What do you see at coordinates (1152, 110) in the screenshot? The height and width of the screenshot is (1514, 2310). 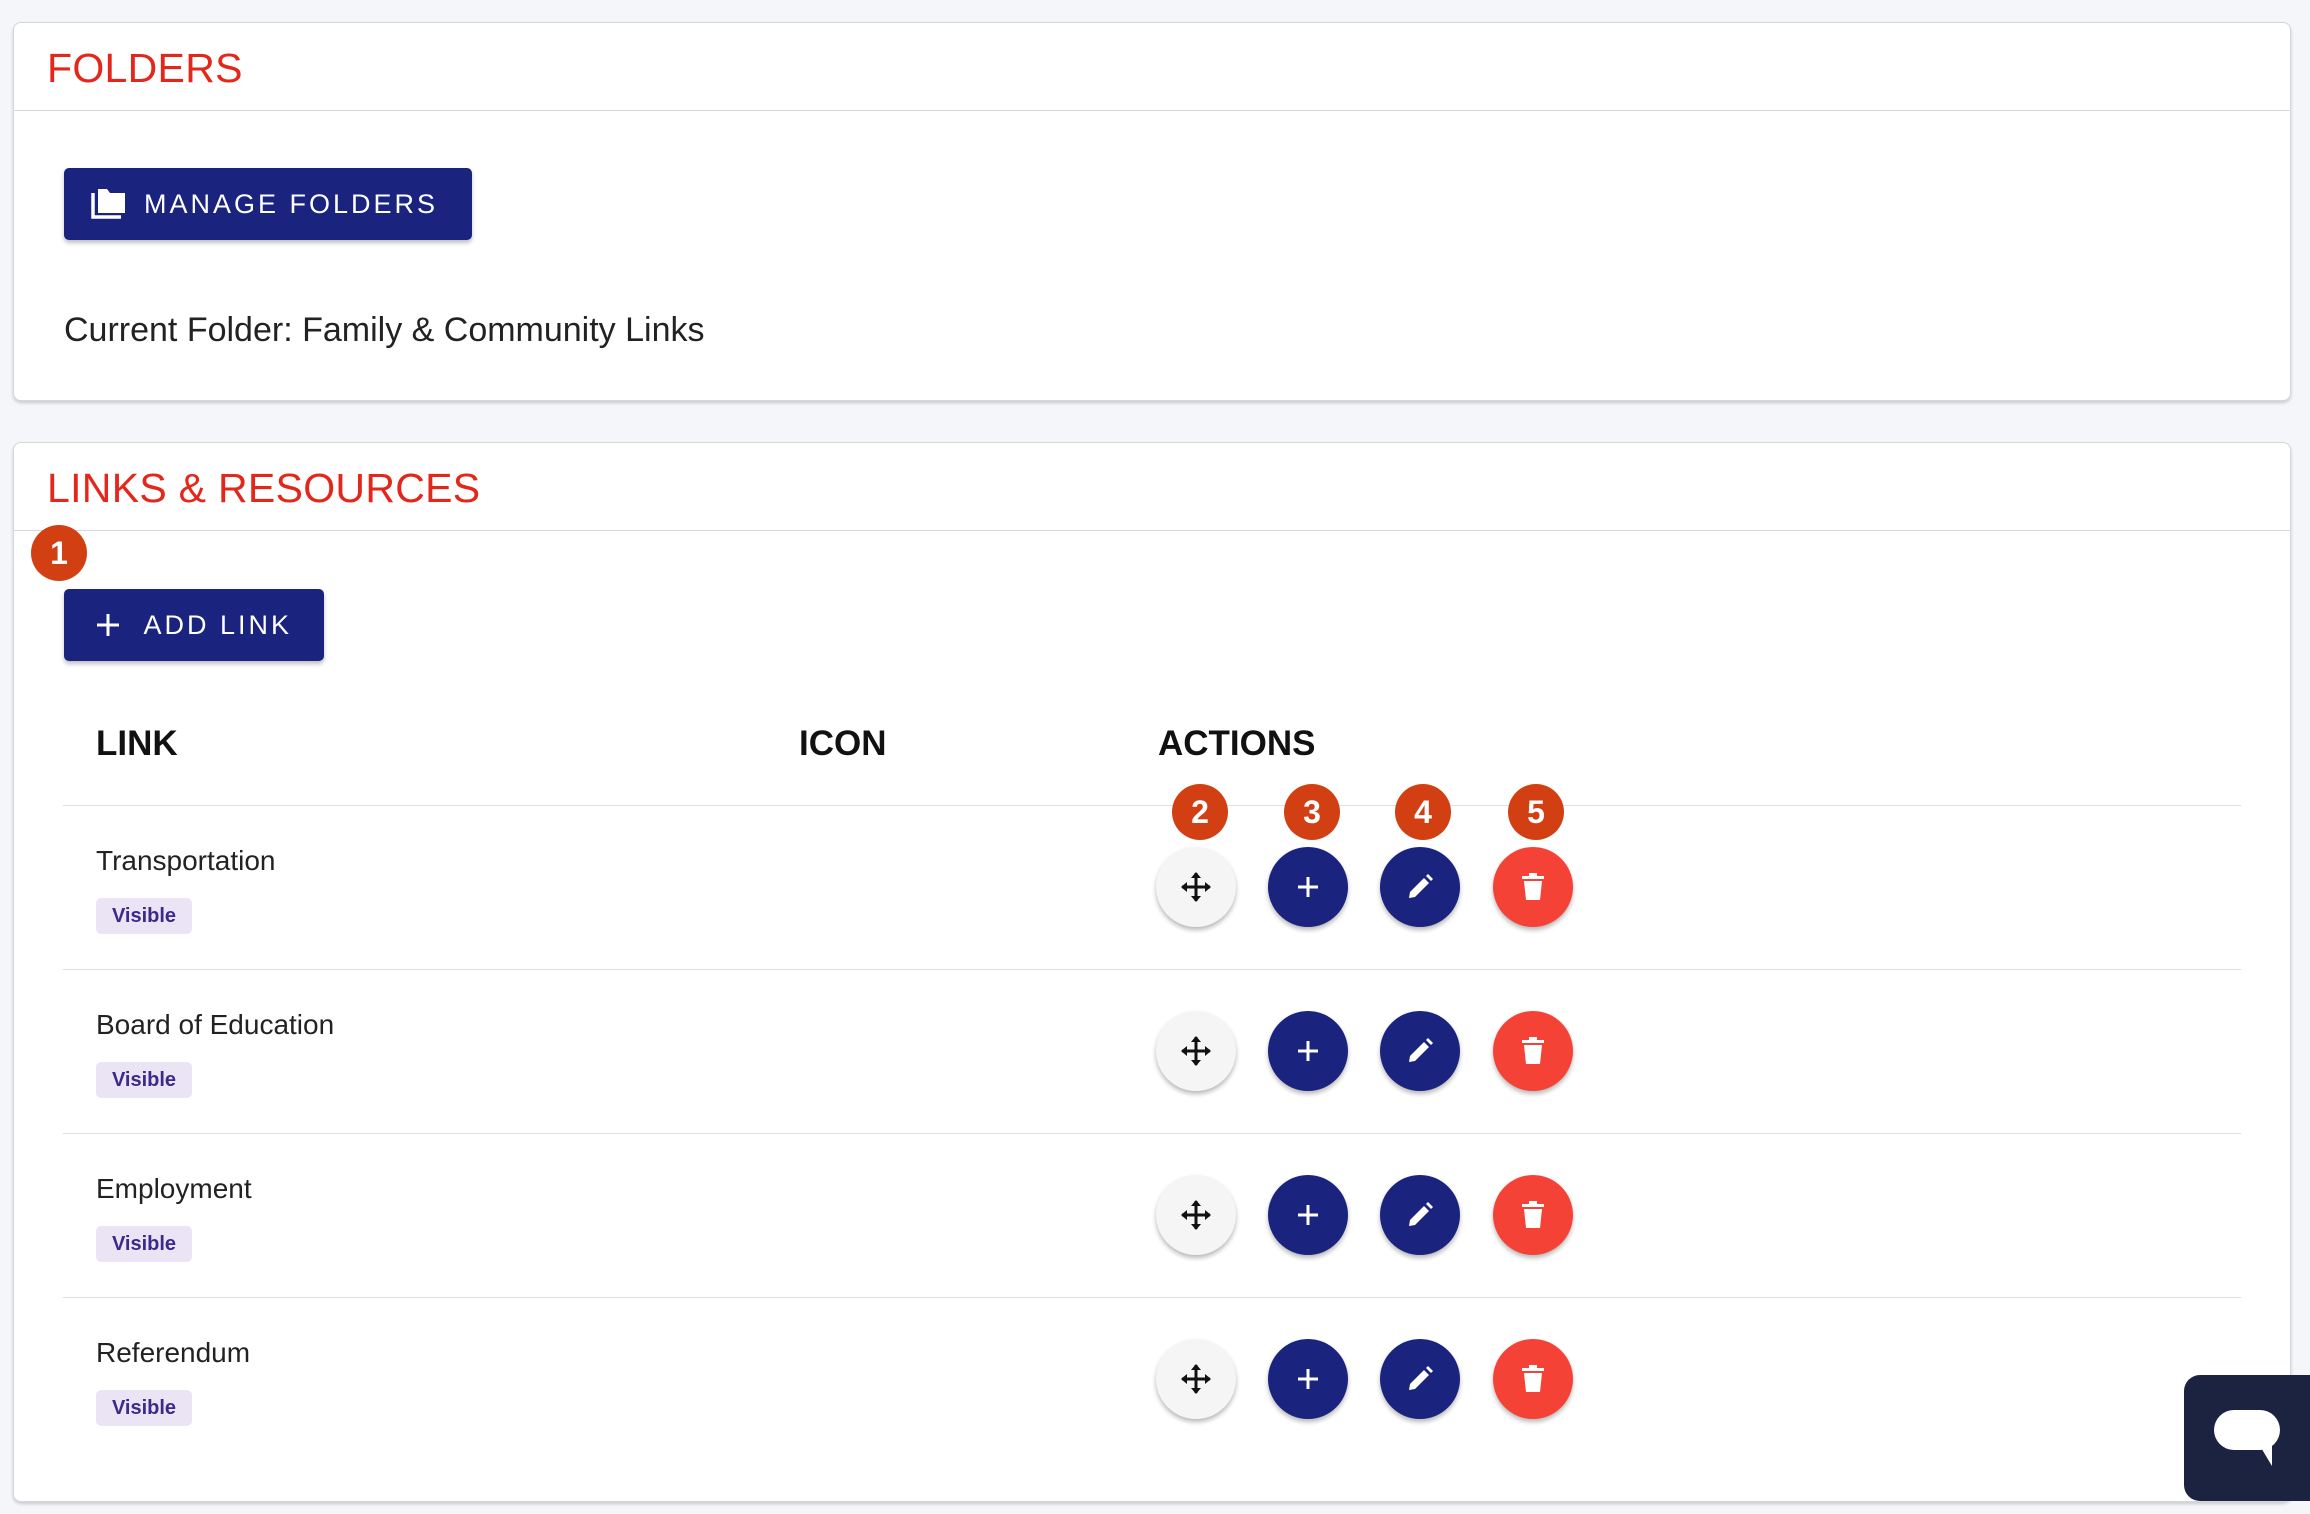 I see `folders-divider` at bounding box center [1152, 110].